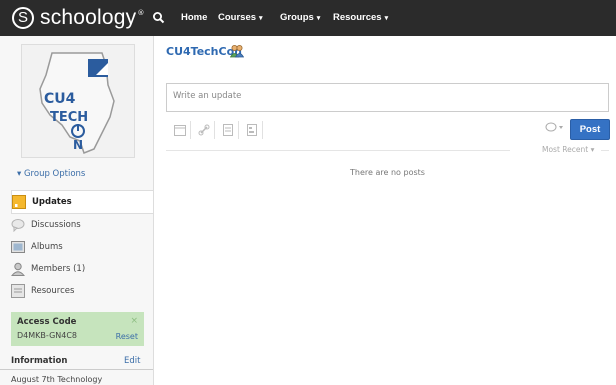  What do you see at coordinates (127, 336) in the screenshot?
I see `access-code-reset-link: Reset` at bounding box center [127, 336].